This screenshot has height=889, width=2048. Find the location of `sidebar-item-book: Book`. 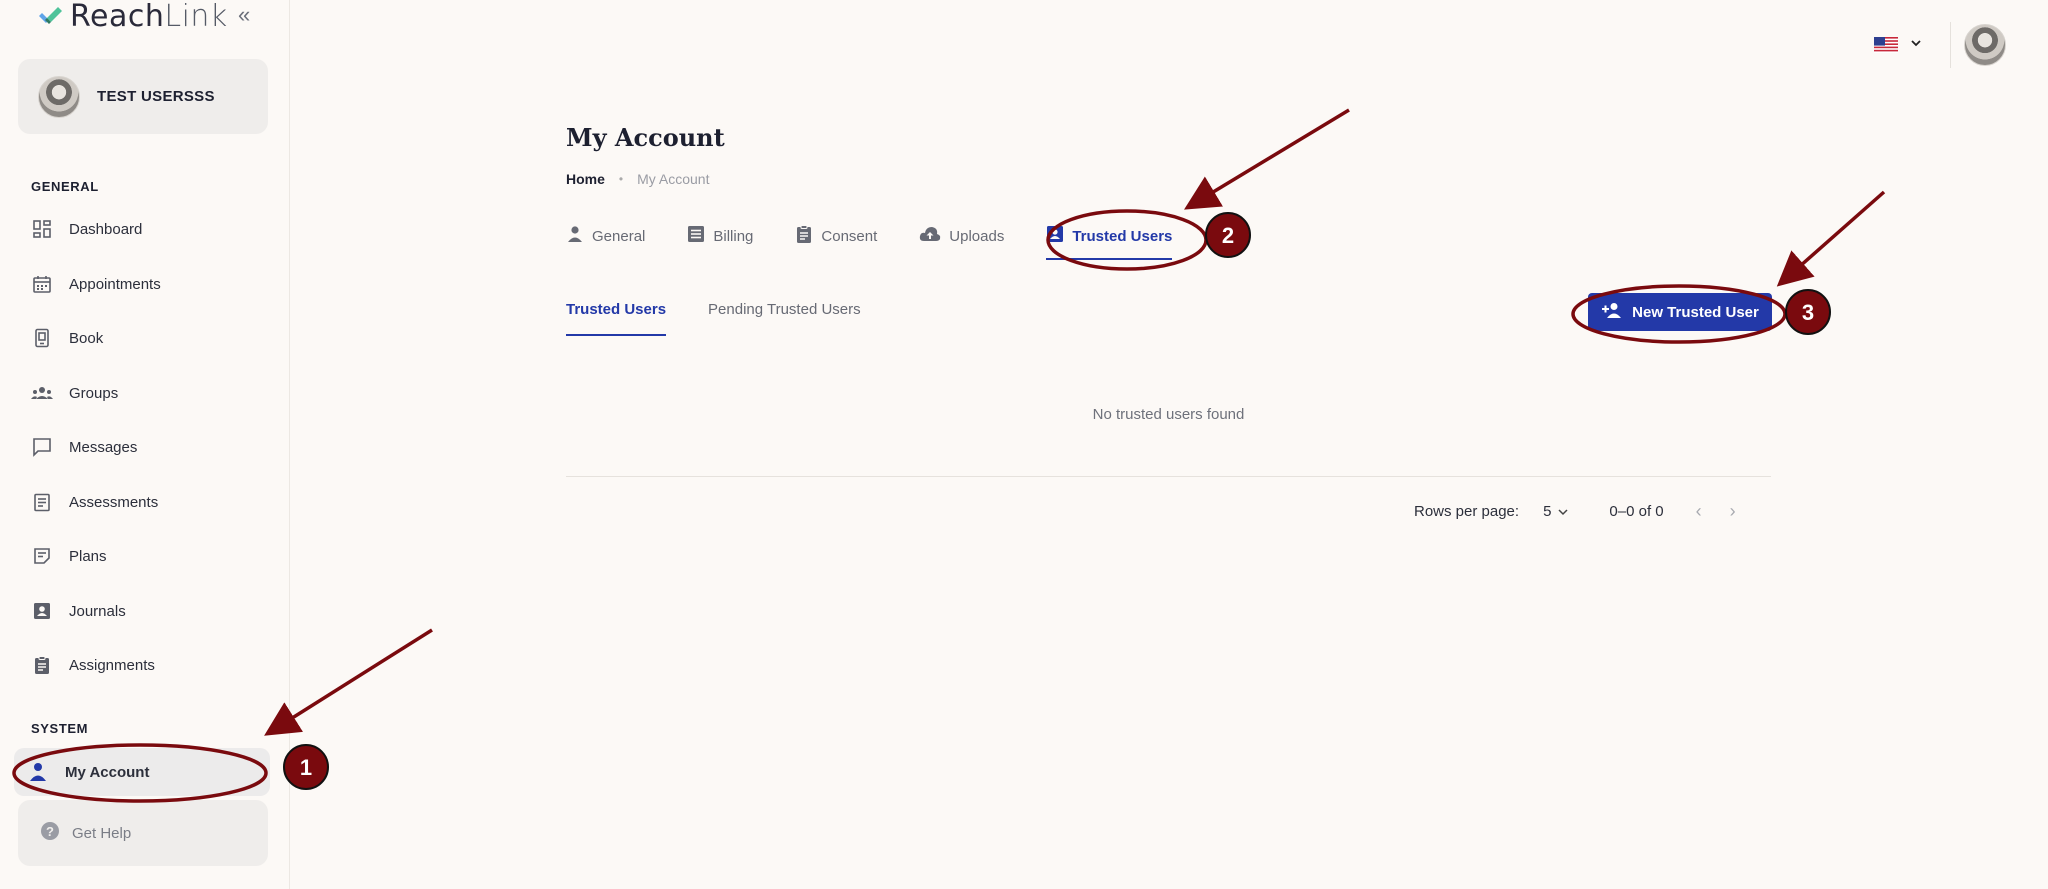

sidebar-item-book: Book is located at coordinates (143, 338).